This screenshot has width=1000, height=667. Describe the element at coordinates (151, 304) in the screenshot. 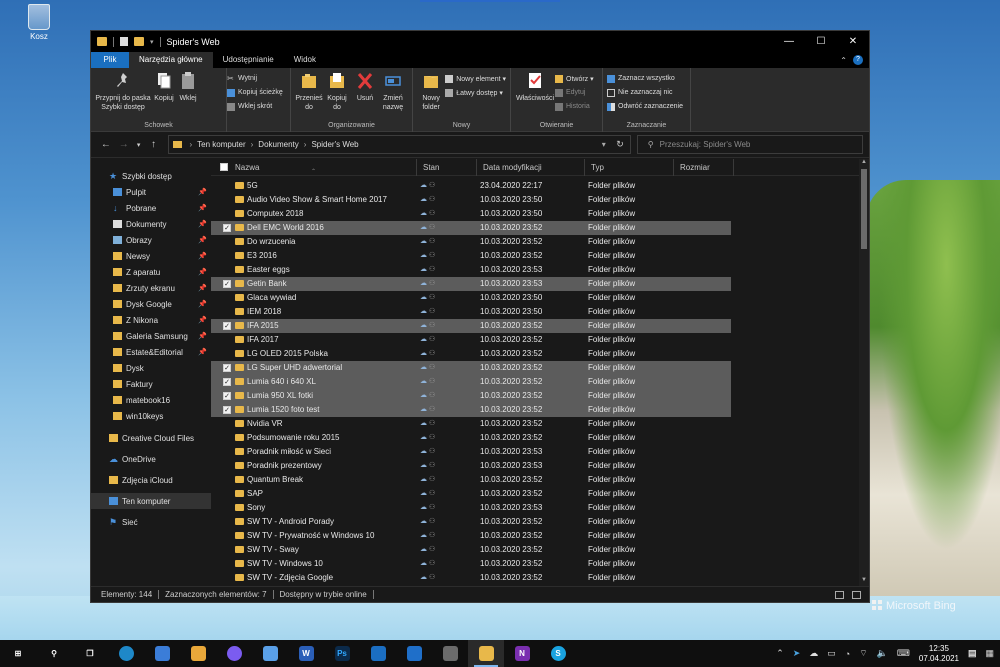

I see `nav-folder-dysk-google: Dysk Google 📌` at that location.